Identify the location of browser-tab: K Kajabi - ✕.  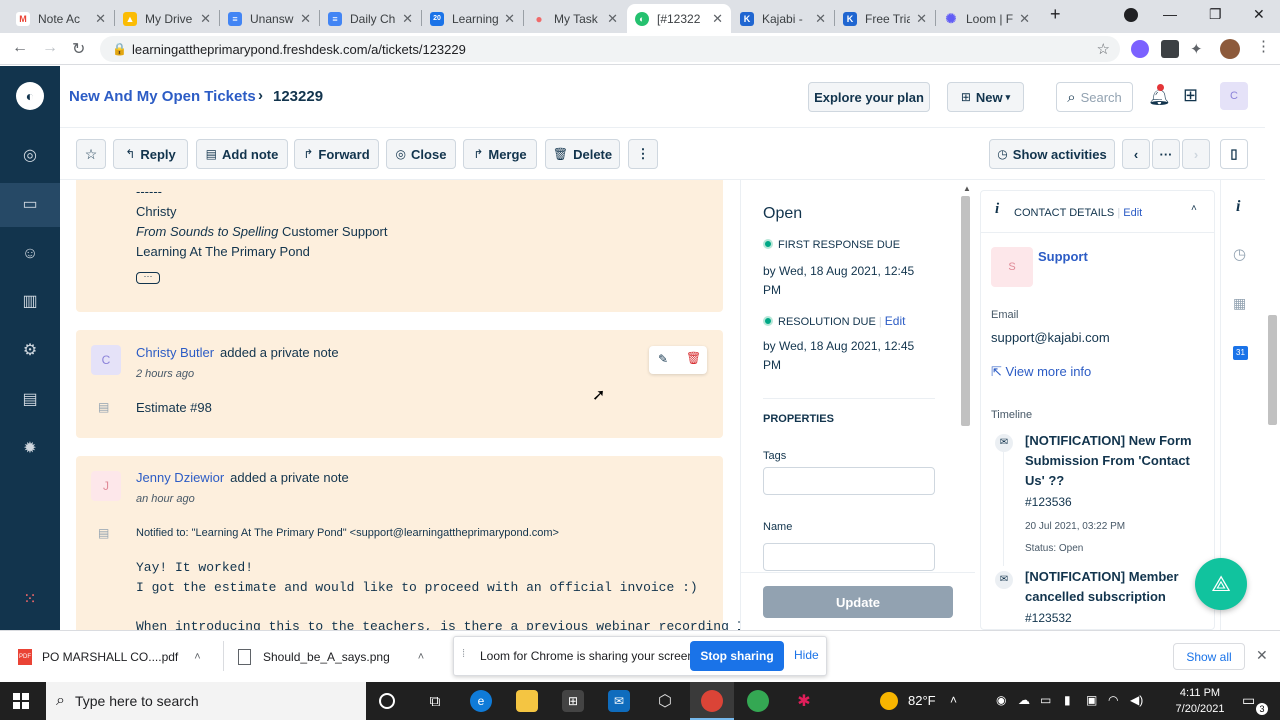
(783, 18).